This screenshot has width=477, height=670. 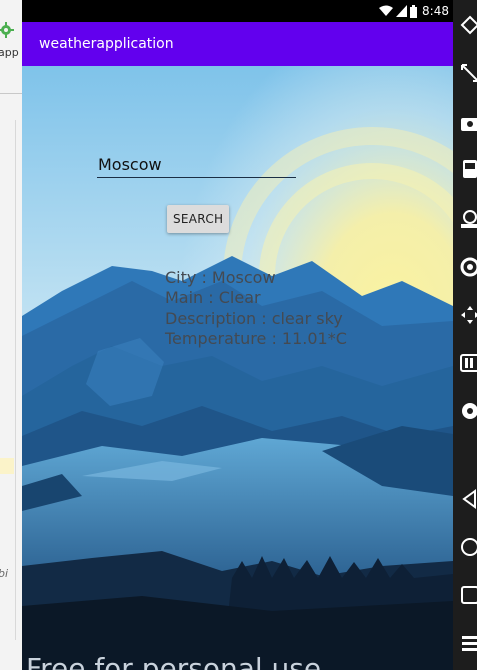 I want to click on app-title: weatherapplication, so click(x=106, y=44).